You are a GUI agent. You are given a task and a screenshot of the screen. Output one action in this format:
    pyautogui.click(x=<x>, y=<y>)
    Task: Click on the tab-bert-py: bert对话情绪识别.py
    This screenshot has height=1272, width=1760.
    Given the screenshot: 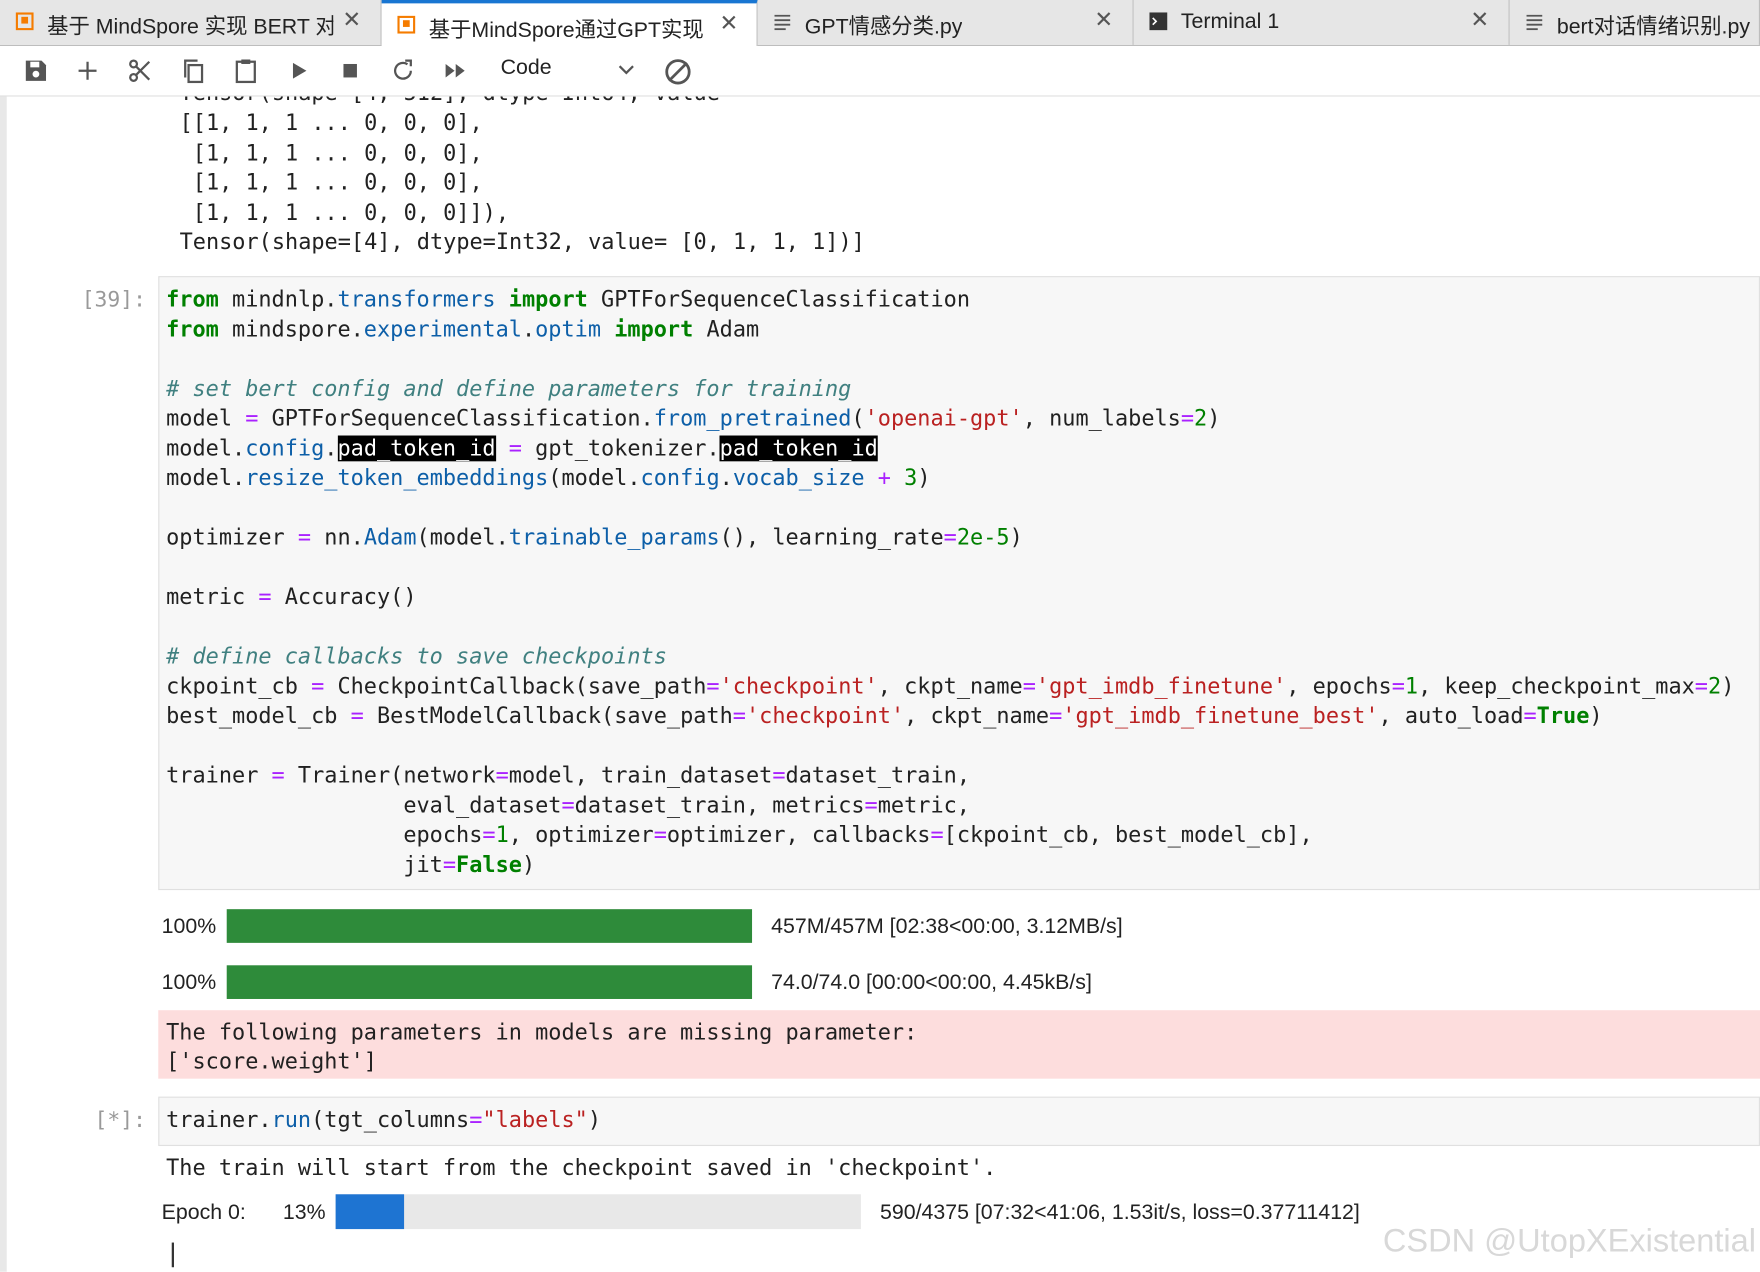 What is the action you would take?
    pyautogui.click(x=1634, y=22)
    